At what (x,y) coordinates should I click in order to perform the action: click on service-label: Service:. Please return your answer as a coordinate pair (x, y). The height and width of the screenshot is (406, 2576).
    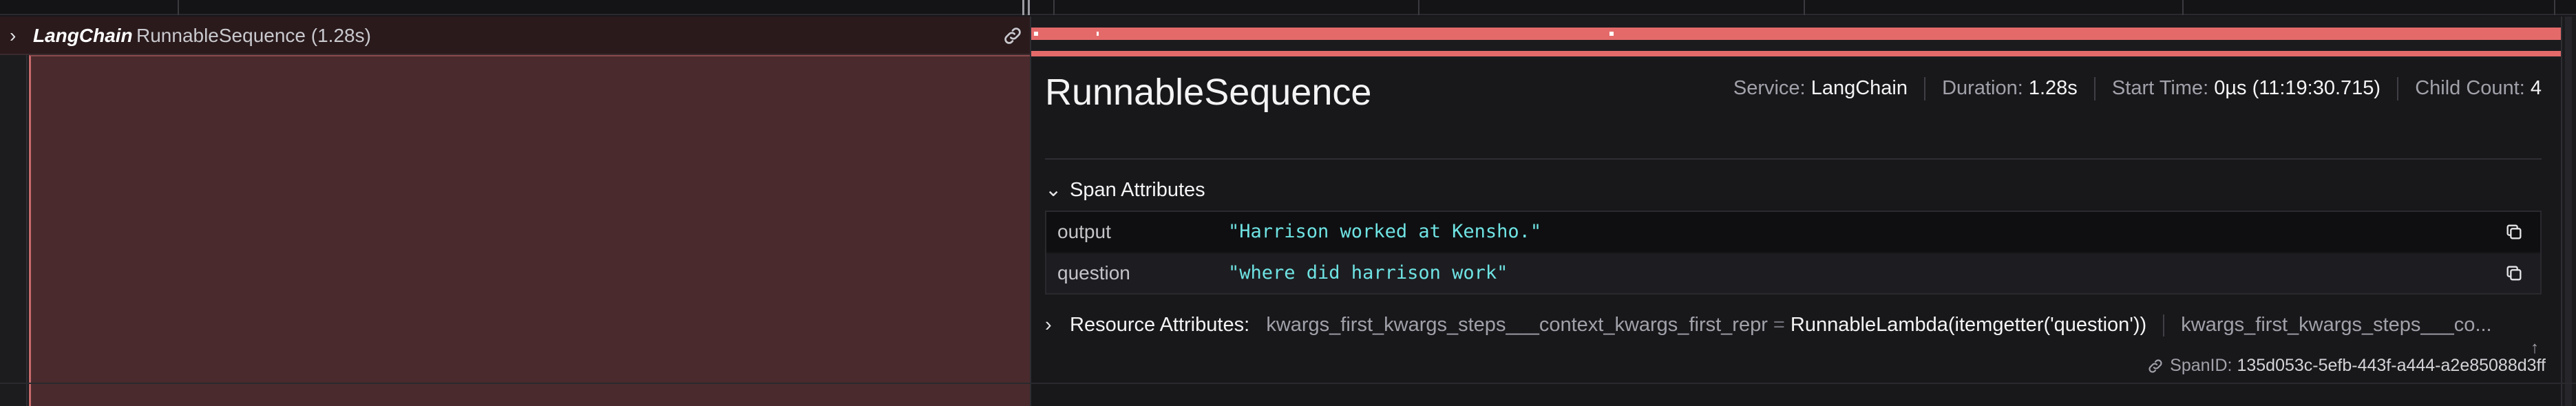
    Looking at the image, I should click on (1770, 88).